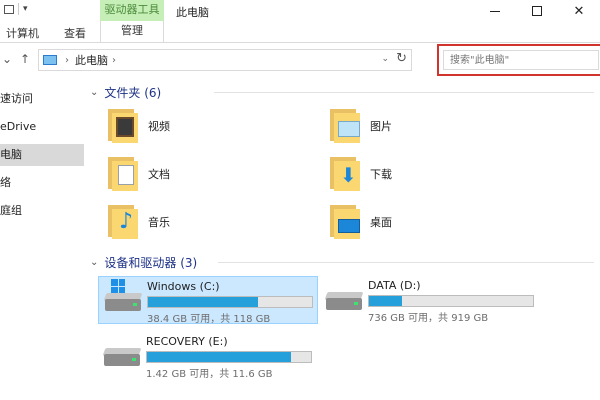 The width and height of the screenshot is (600, 400). Describe the element at coordinates (345, 126) in the screenshot. I see `pictures-folder-icon` at that location.